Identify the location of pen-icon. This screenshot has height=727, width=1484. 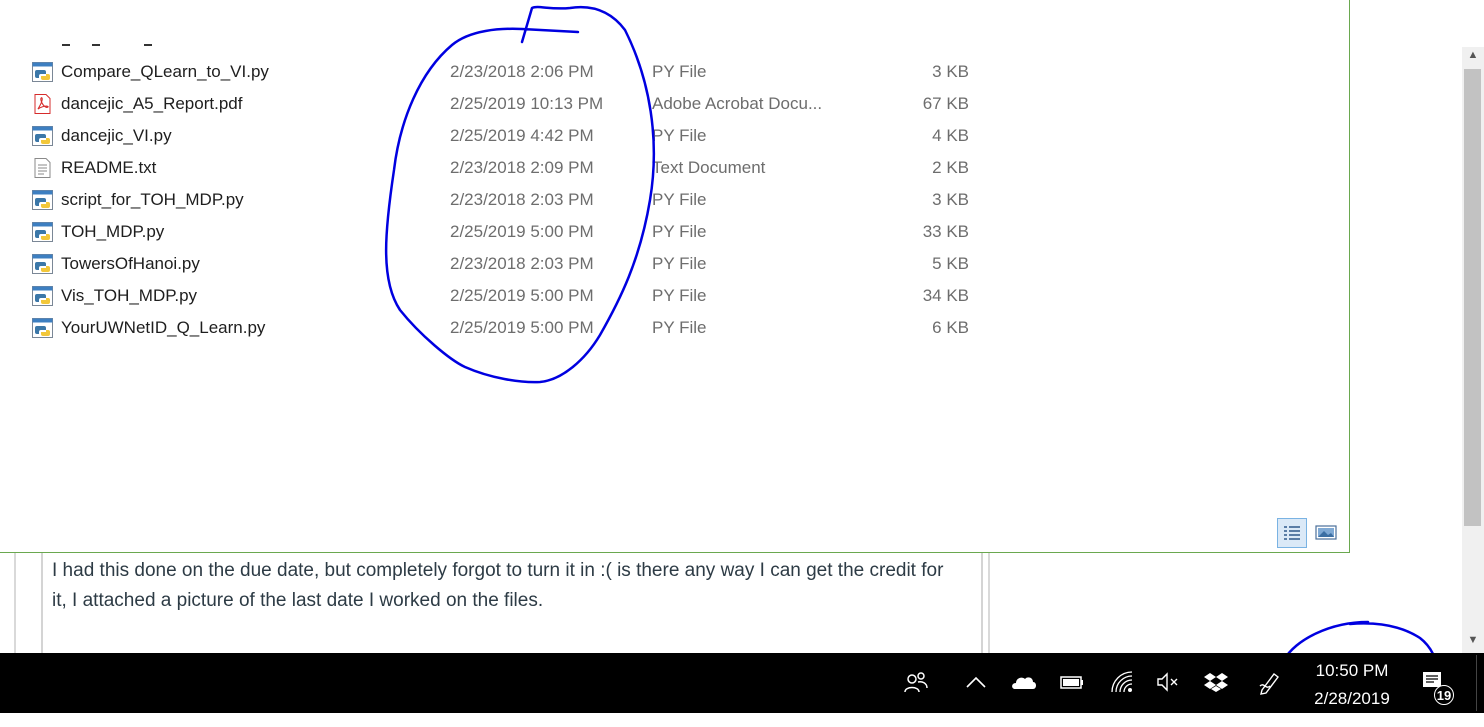
(1270, 682).